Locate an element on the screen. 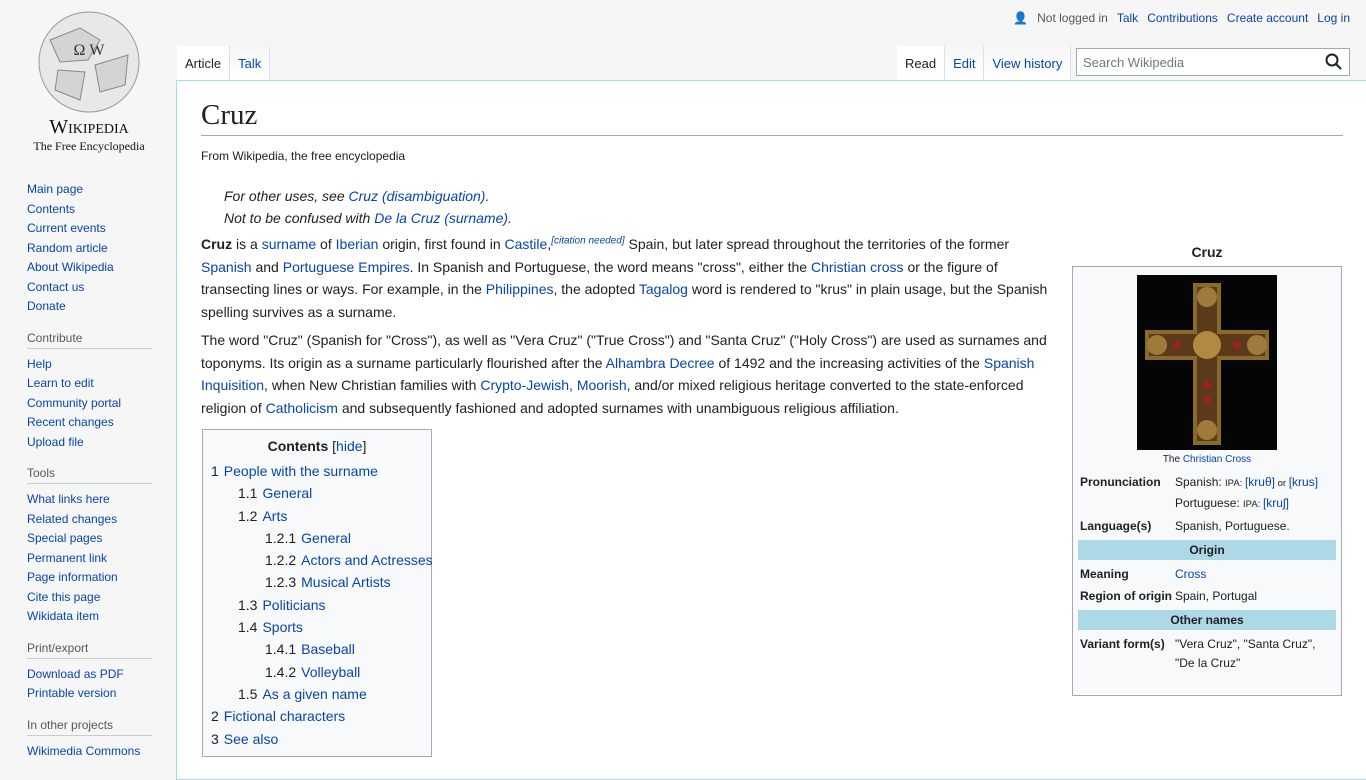  toc-hide-link: hide is located at coordinates (349, 446).